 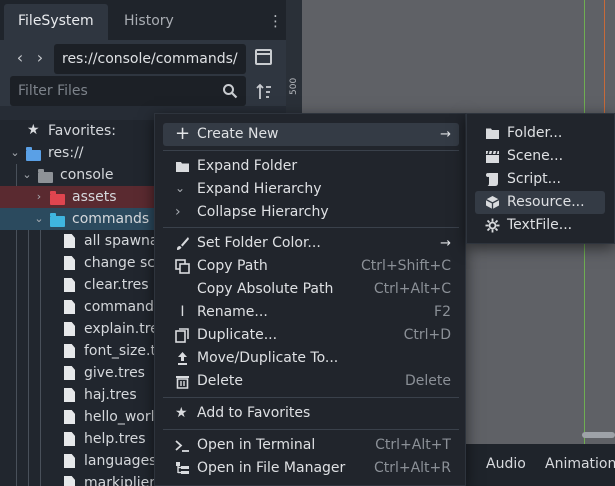 What do you see at coordinates (492, 225) in the screenshot?
I see `text-file-icon` at bounding box center [492, 225].